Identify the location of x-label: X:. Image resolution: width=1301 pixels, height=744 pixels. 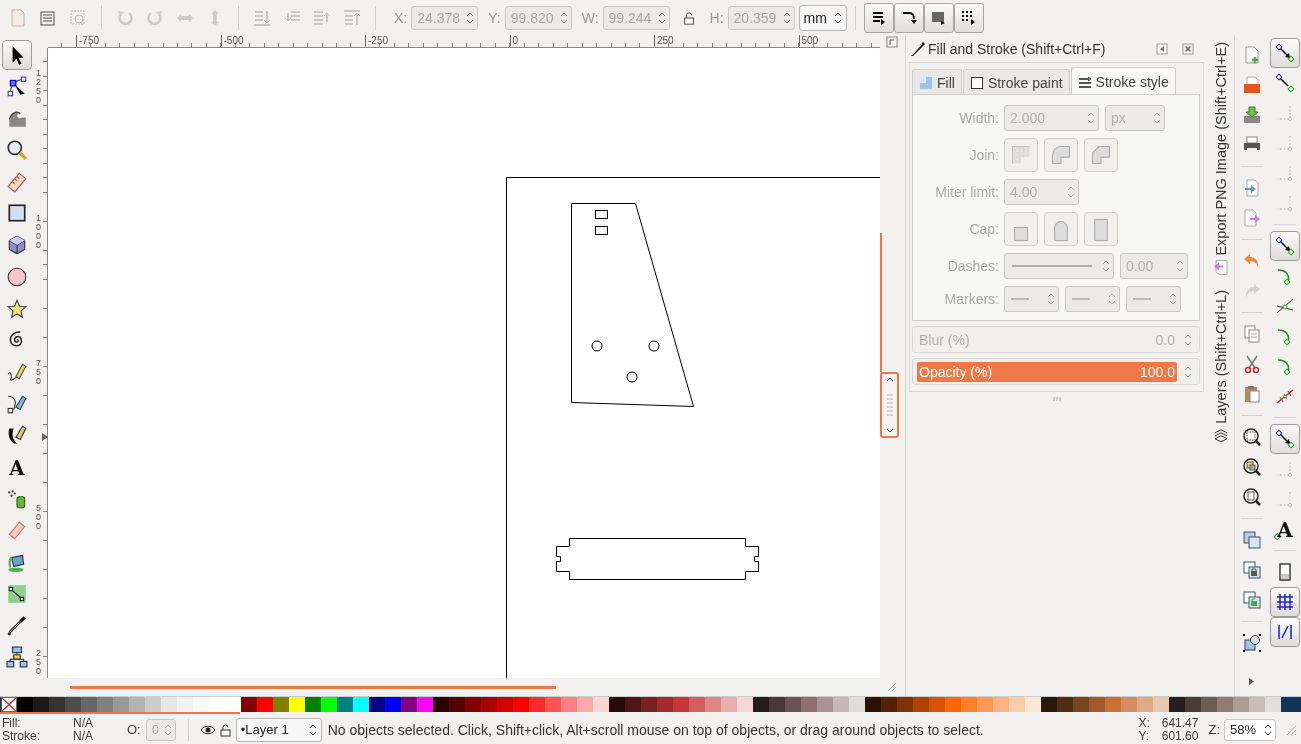
(1144, 723).